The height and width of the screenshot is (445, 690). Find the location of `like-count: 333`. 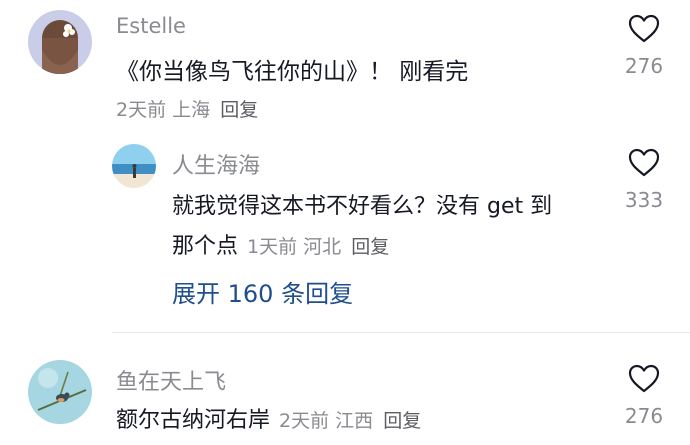

like-count: 333 is located at coordinates (644, 200).